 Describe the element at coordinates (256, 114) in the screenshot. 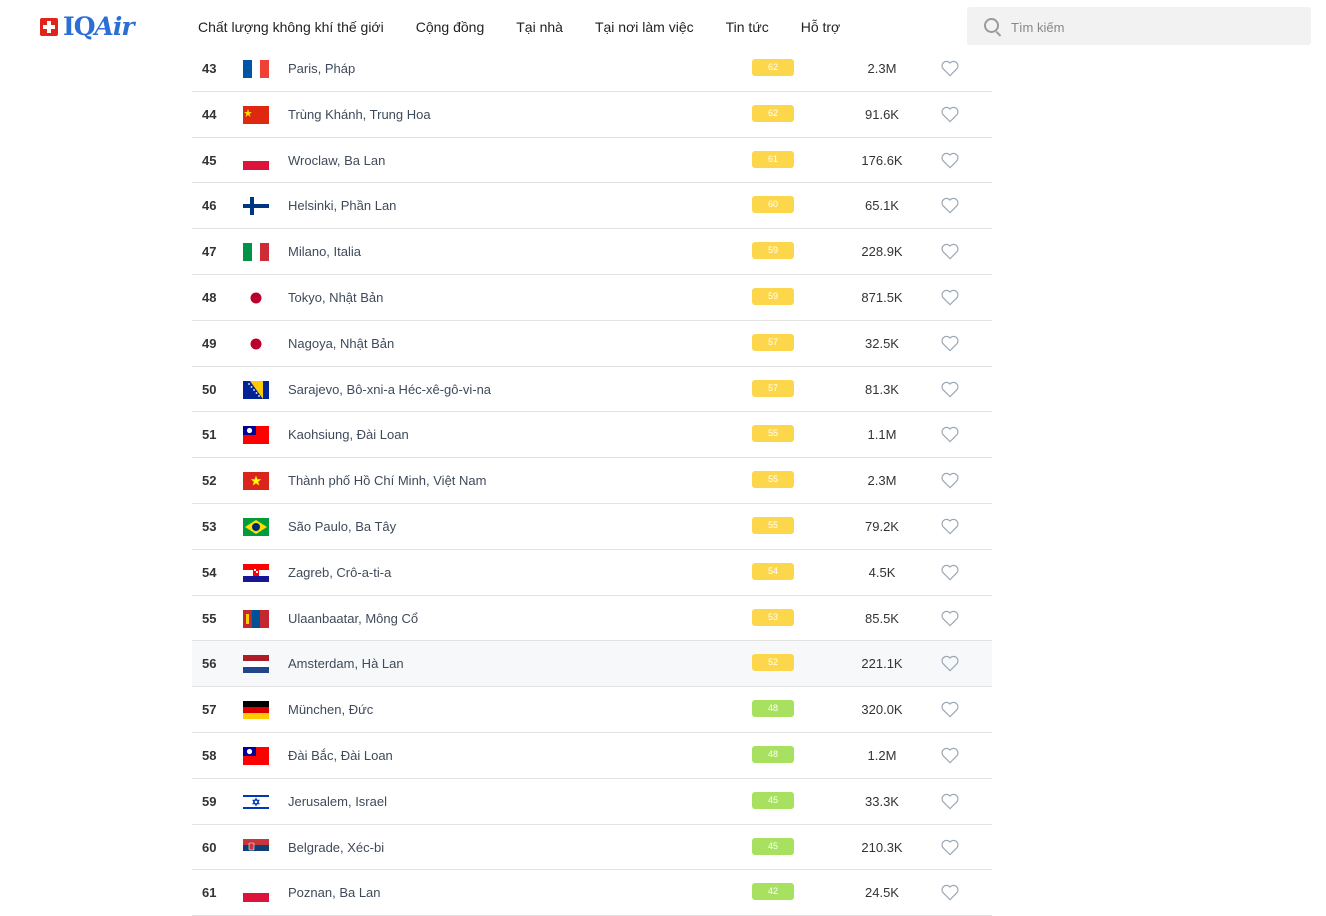

I see `china-flag-icon` at that location.